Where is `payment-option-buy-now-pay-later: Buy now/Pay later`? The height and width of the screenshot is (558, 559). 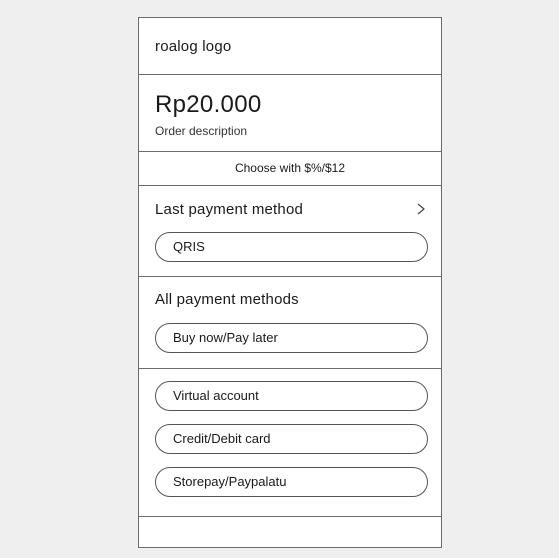
payment-option-buy-now-pay-later: Buy now/Pay later is located at coordinates (291, 338).